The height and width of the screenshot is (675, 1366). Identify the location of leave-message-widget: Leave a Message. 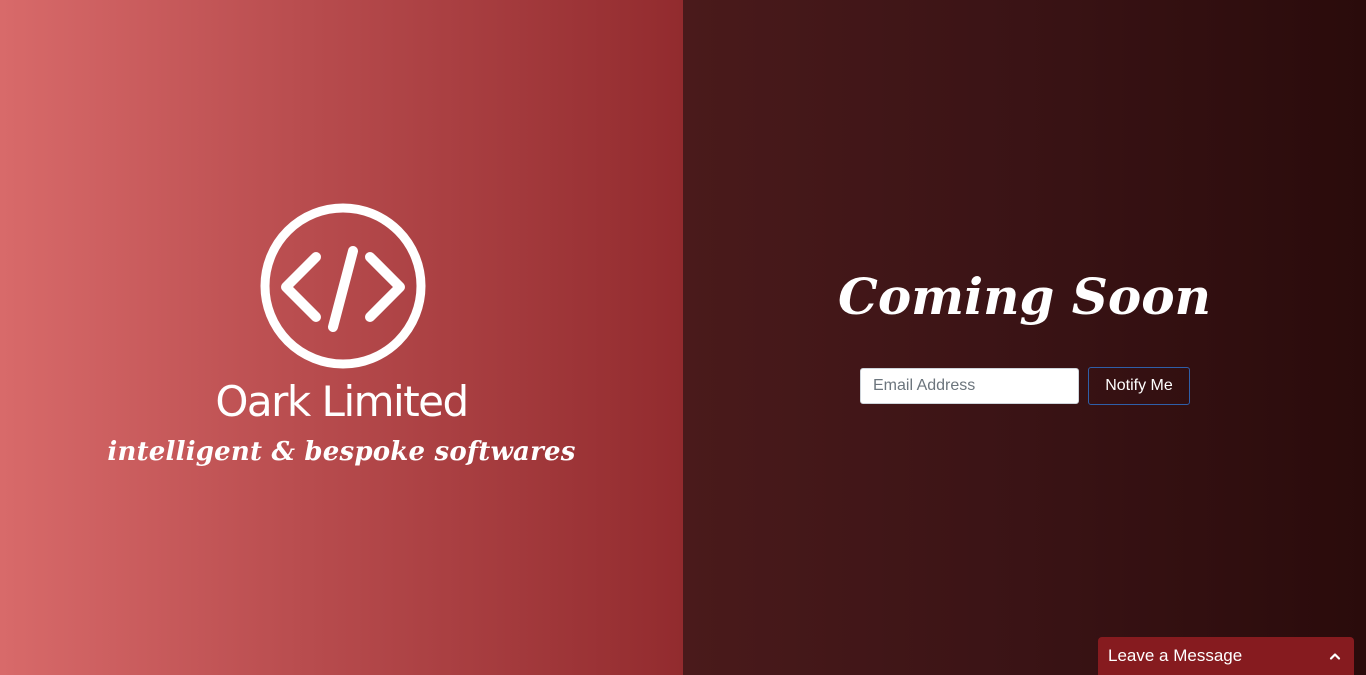
(1226, 656).